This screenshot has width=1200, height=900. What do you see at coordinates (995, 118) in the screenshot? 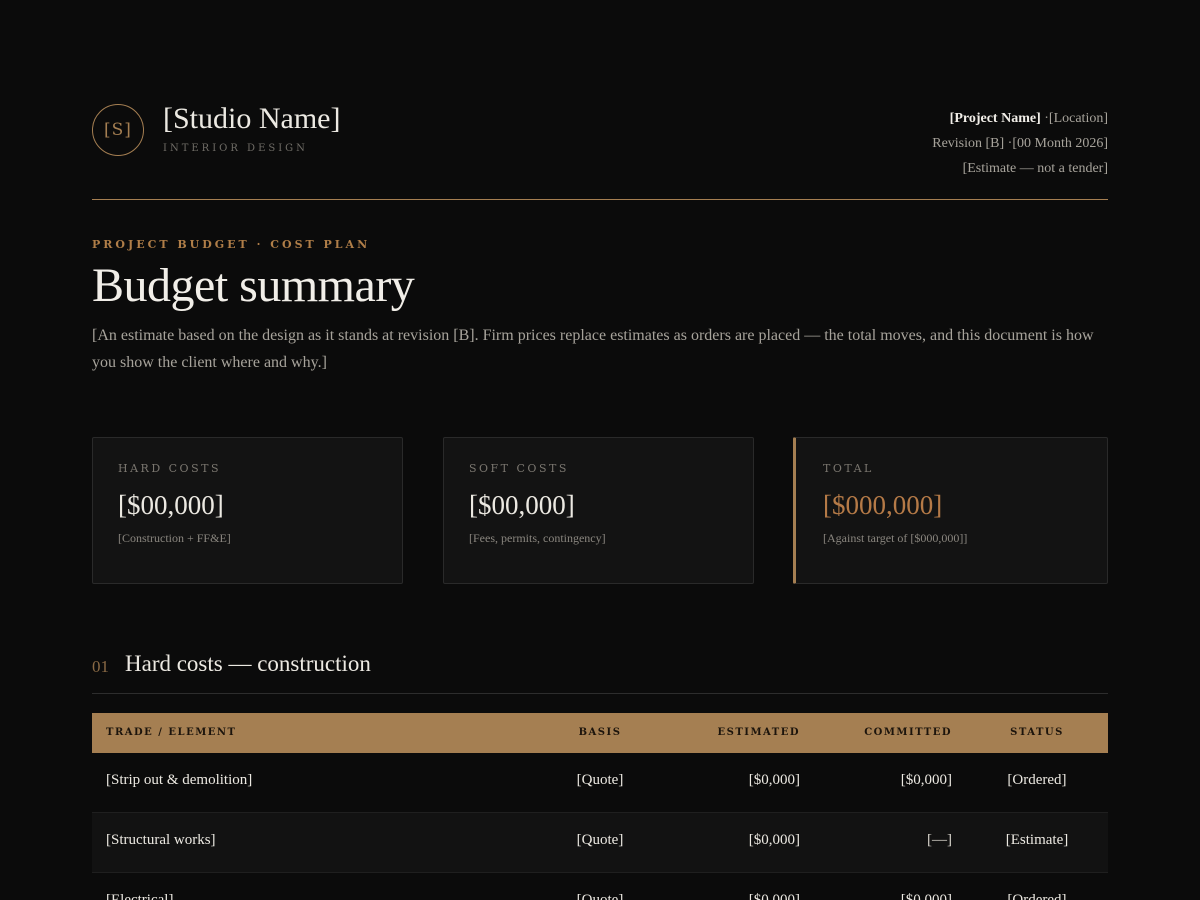
I see `project-name: [Project Name]` at bounding box center [995, 118].